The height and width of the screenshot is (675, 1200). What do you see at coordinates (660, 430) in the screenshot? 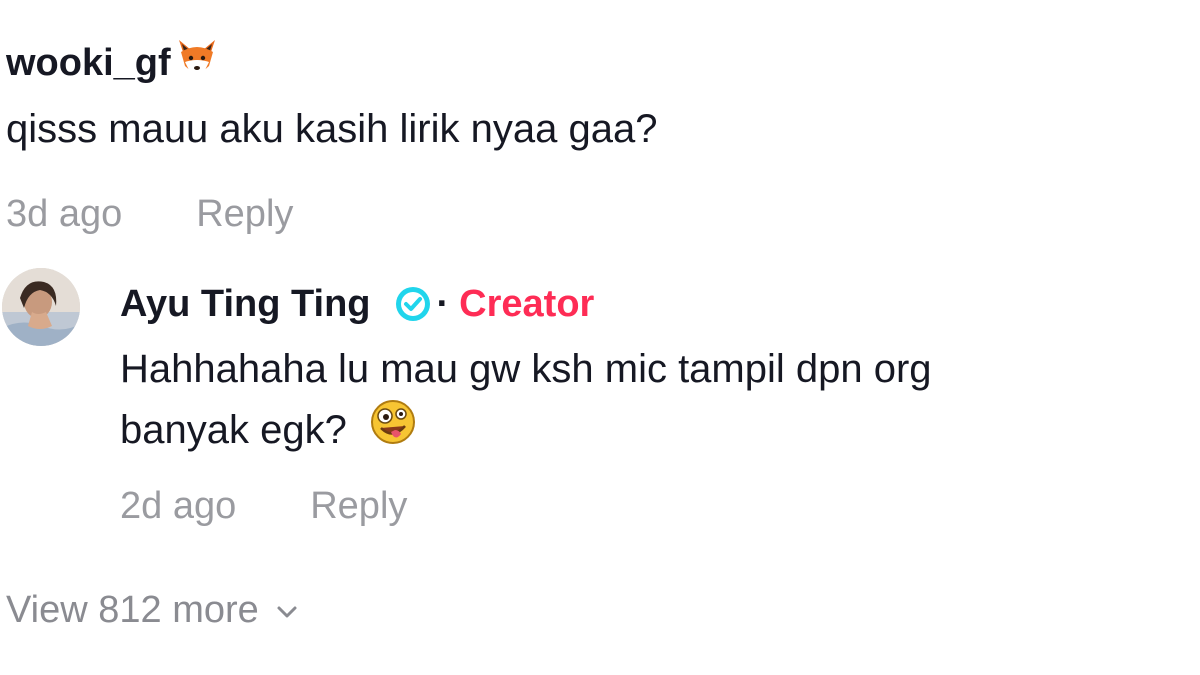
I see `reply-text-line-2: banyak egk?` at bounding box center [660, 430].